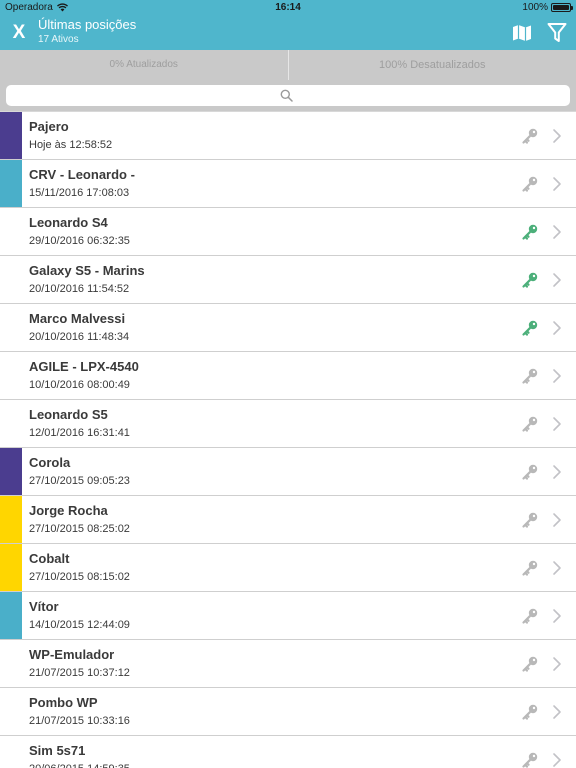  I want to click on last-position-date: 12/01/2016 16:31:41, so click(79, 433).